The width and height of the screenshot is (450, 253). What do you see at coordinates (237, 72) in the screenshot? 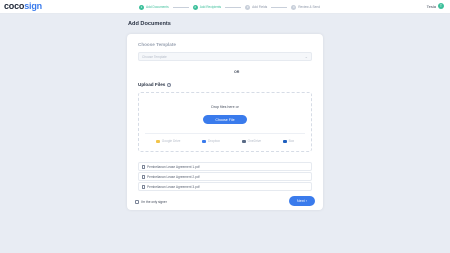
I see `or-divider: OR` at bounding box center [237, 72].